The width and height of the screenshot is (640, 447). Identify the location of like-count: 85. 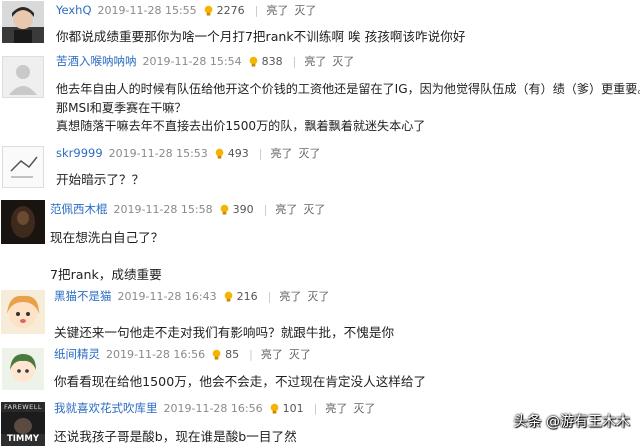
(225, 354).